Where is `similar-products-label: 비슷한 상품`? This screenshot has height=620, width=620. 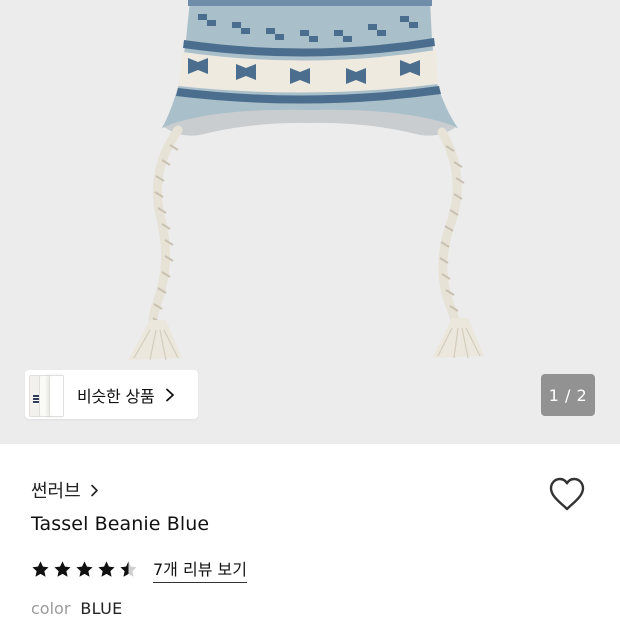 similar-products-label: 비슷한 상품 is located at coordinates (116, 396).